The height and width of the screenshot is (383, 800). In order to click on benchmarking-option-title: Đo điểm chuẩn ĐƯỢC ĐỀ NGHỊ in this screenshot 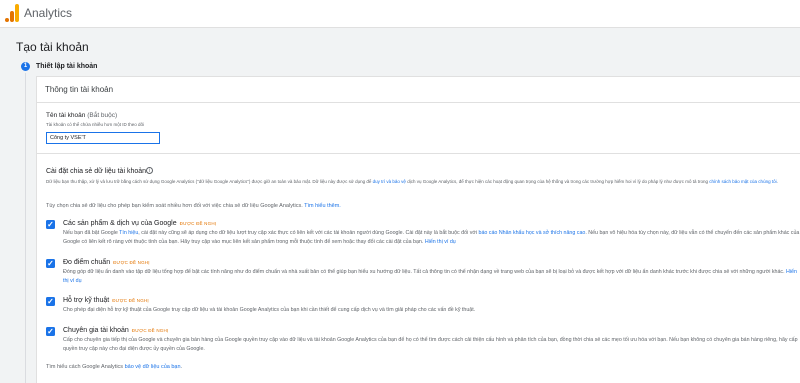, I will do `click(106, 262)`.